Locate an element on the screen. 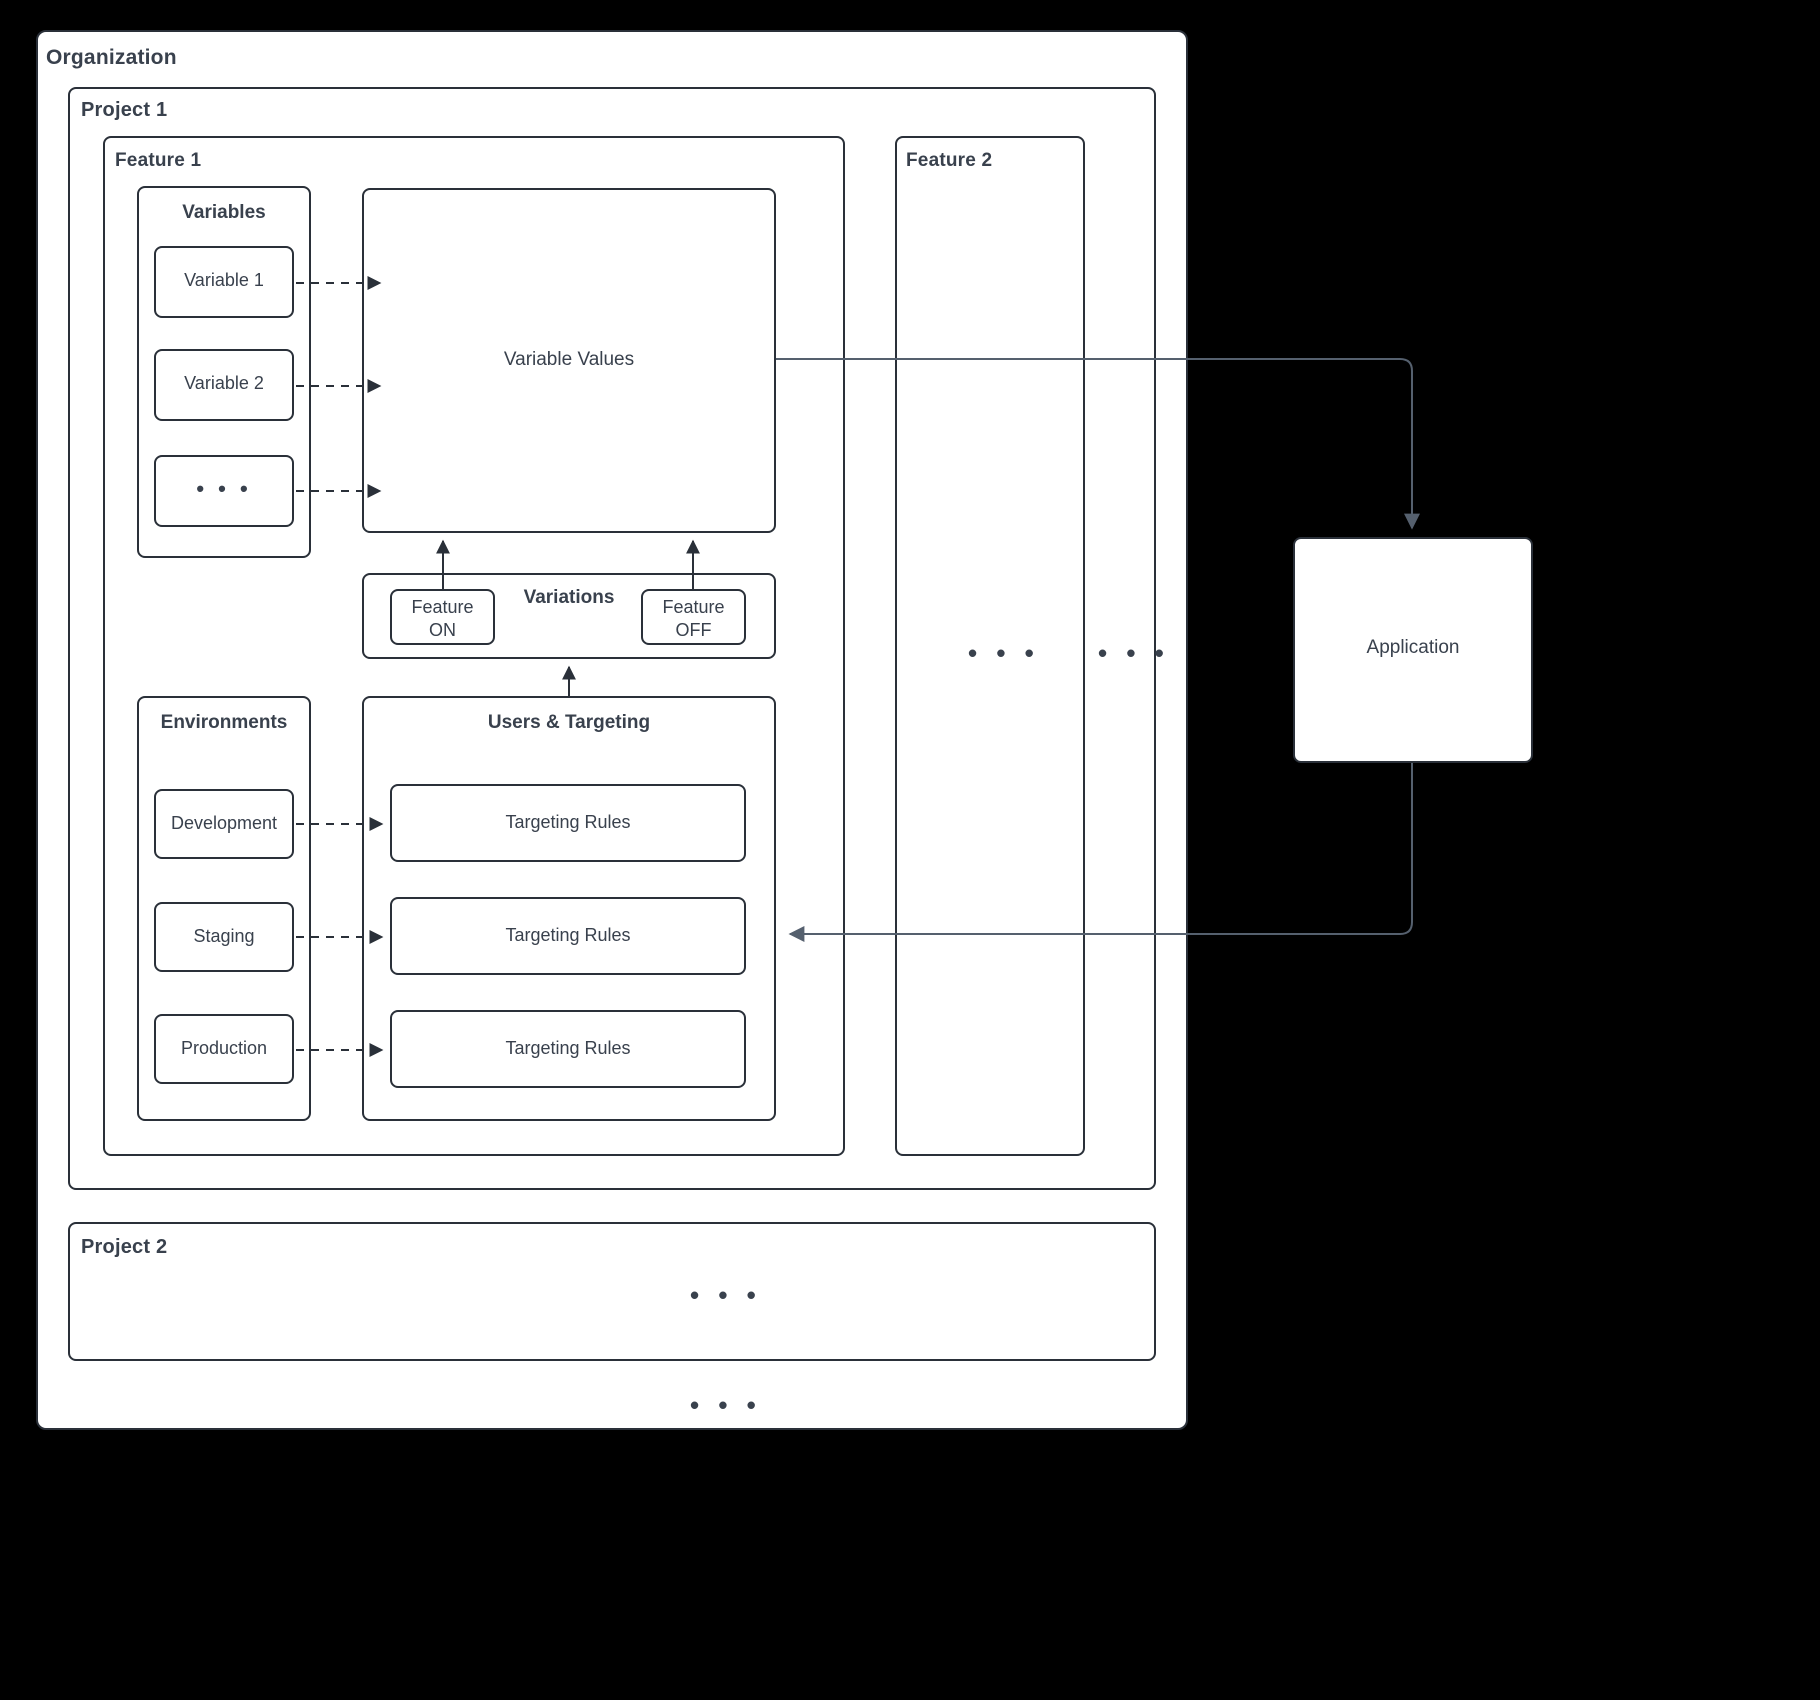 The width and height of the screenshot is (1820, 1700). project-2-label: Project 2 is located at coordinates (124, 1247).